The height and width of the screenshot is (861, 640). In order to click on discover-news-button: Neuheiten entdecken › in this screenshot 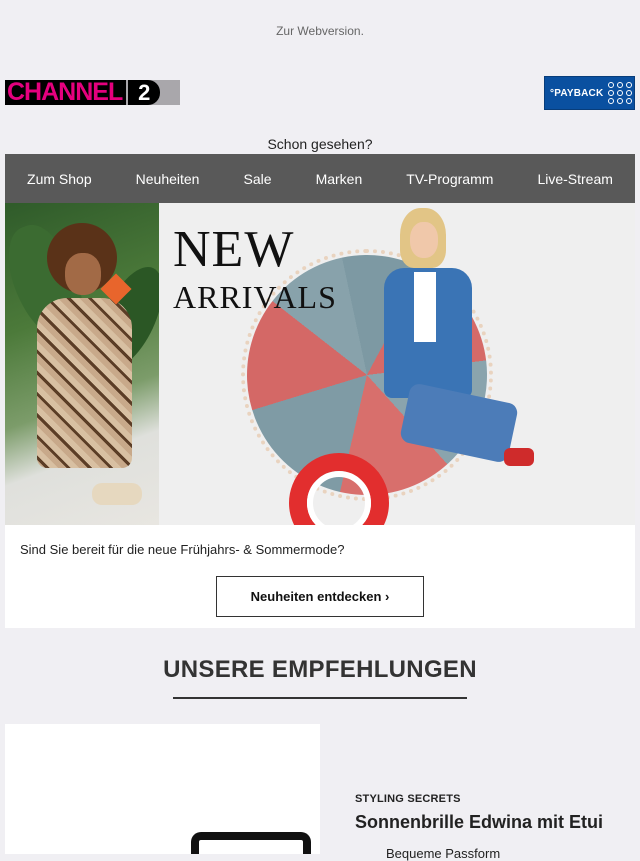, I will do `click(320, 596)`.